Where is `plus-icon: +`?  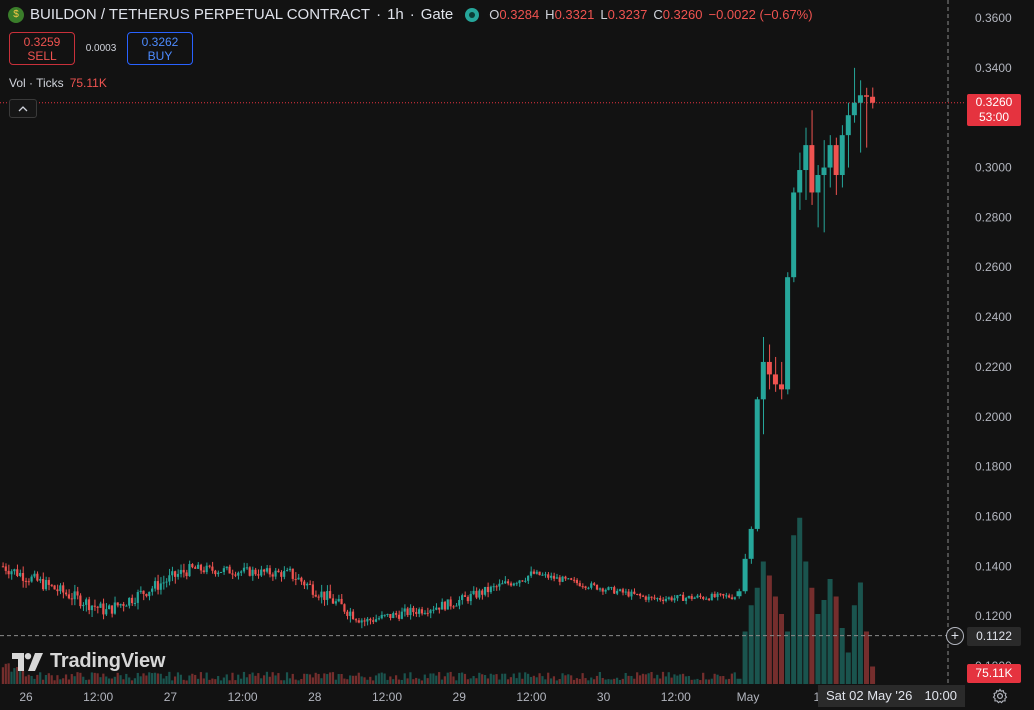 plus-icon: + is located at coordinates (955, 636).